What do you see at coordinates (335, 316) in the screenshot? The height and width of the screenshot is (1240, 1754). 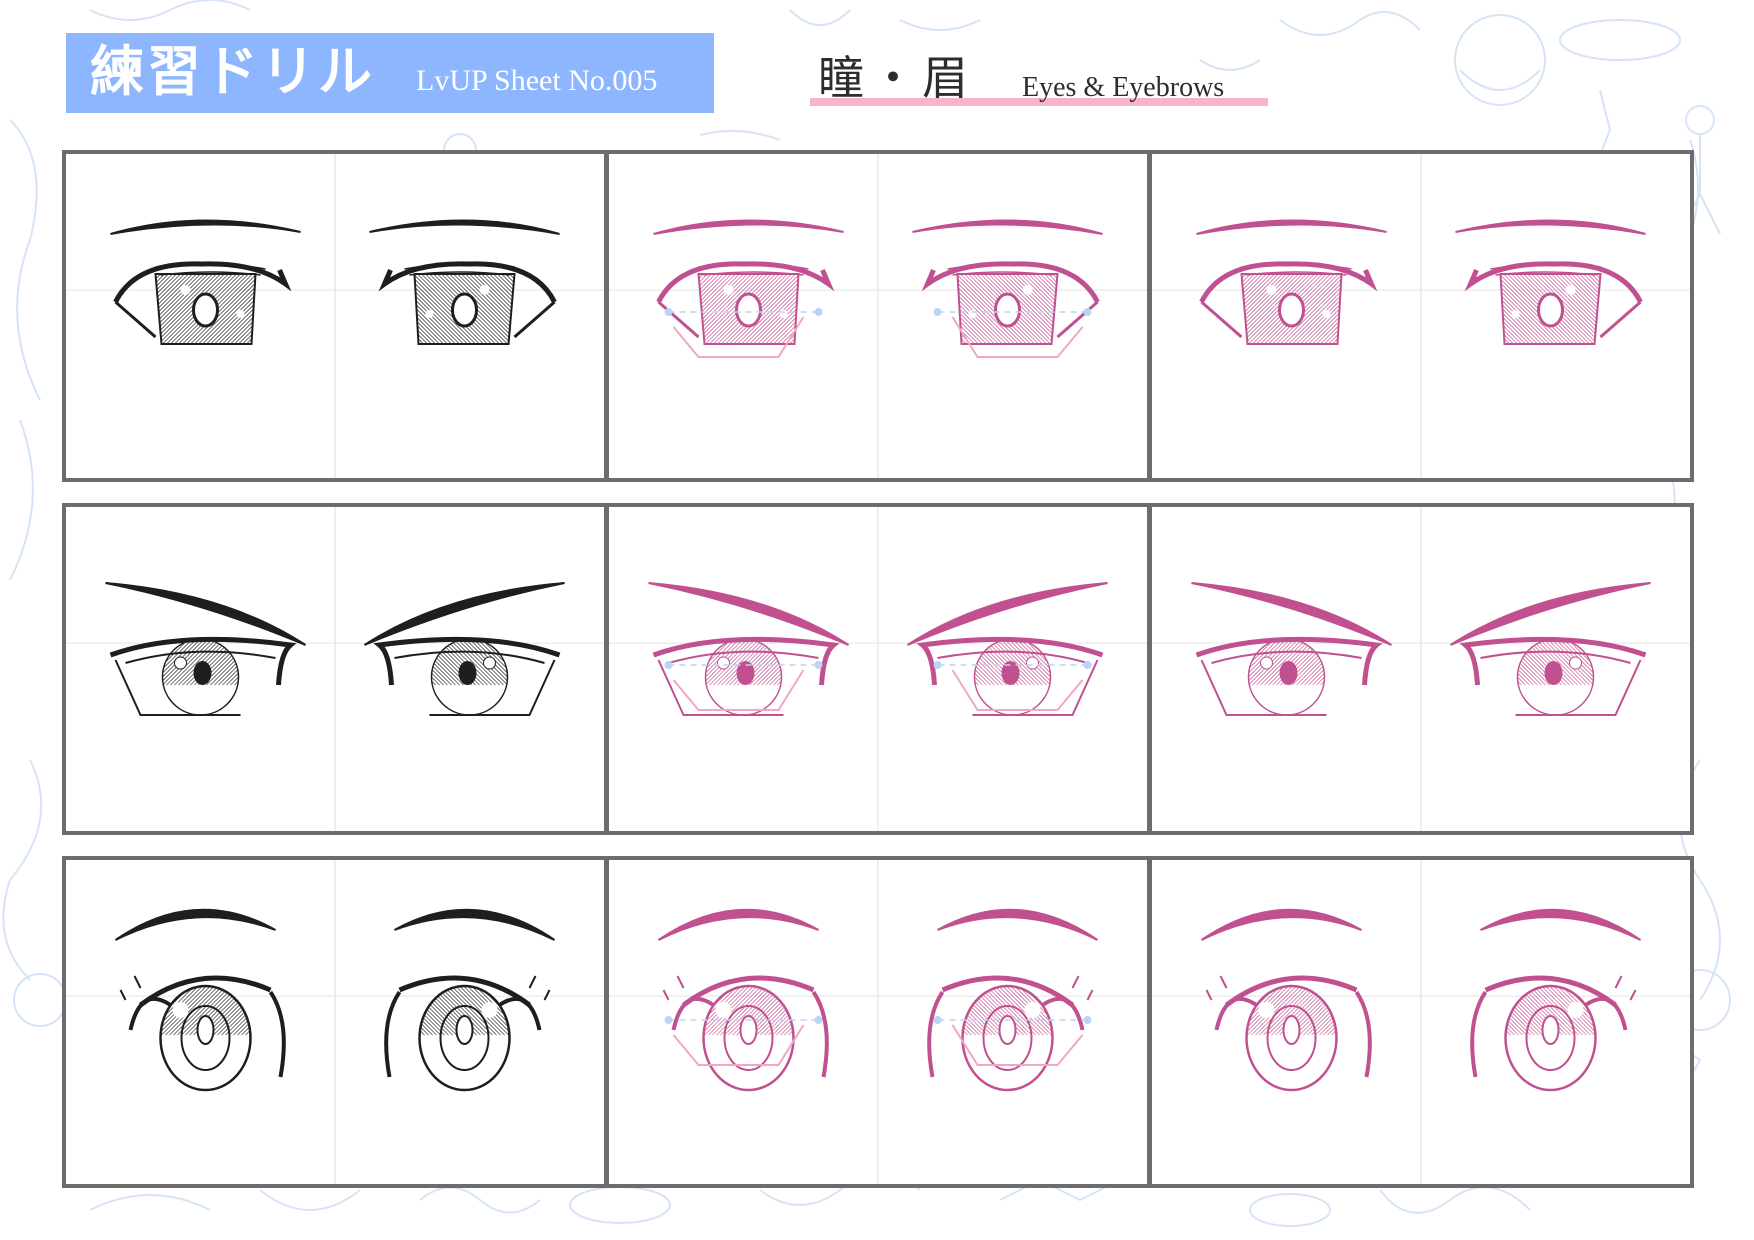 I see `row1-ink-example-panel` at bounding box center [335, 316].